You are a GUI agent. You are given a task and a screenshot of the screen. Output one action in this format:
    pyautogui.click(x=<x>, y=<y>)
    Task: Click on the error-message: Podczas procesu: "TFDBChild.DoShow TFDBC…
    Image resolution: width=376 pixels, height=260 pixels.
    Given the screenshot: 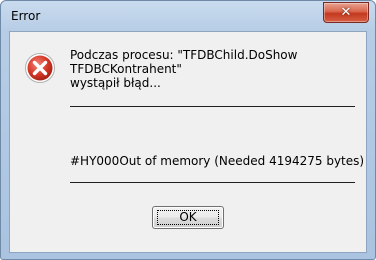 What is the action you would take?
    pyautogui.click(x=215, y=69)
    